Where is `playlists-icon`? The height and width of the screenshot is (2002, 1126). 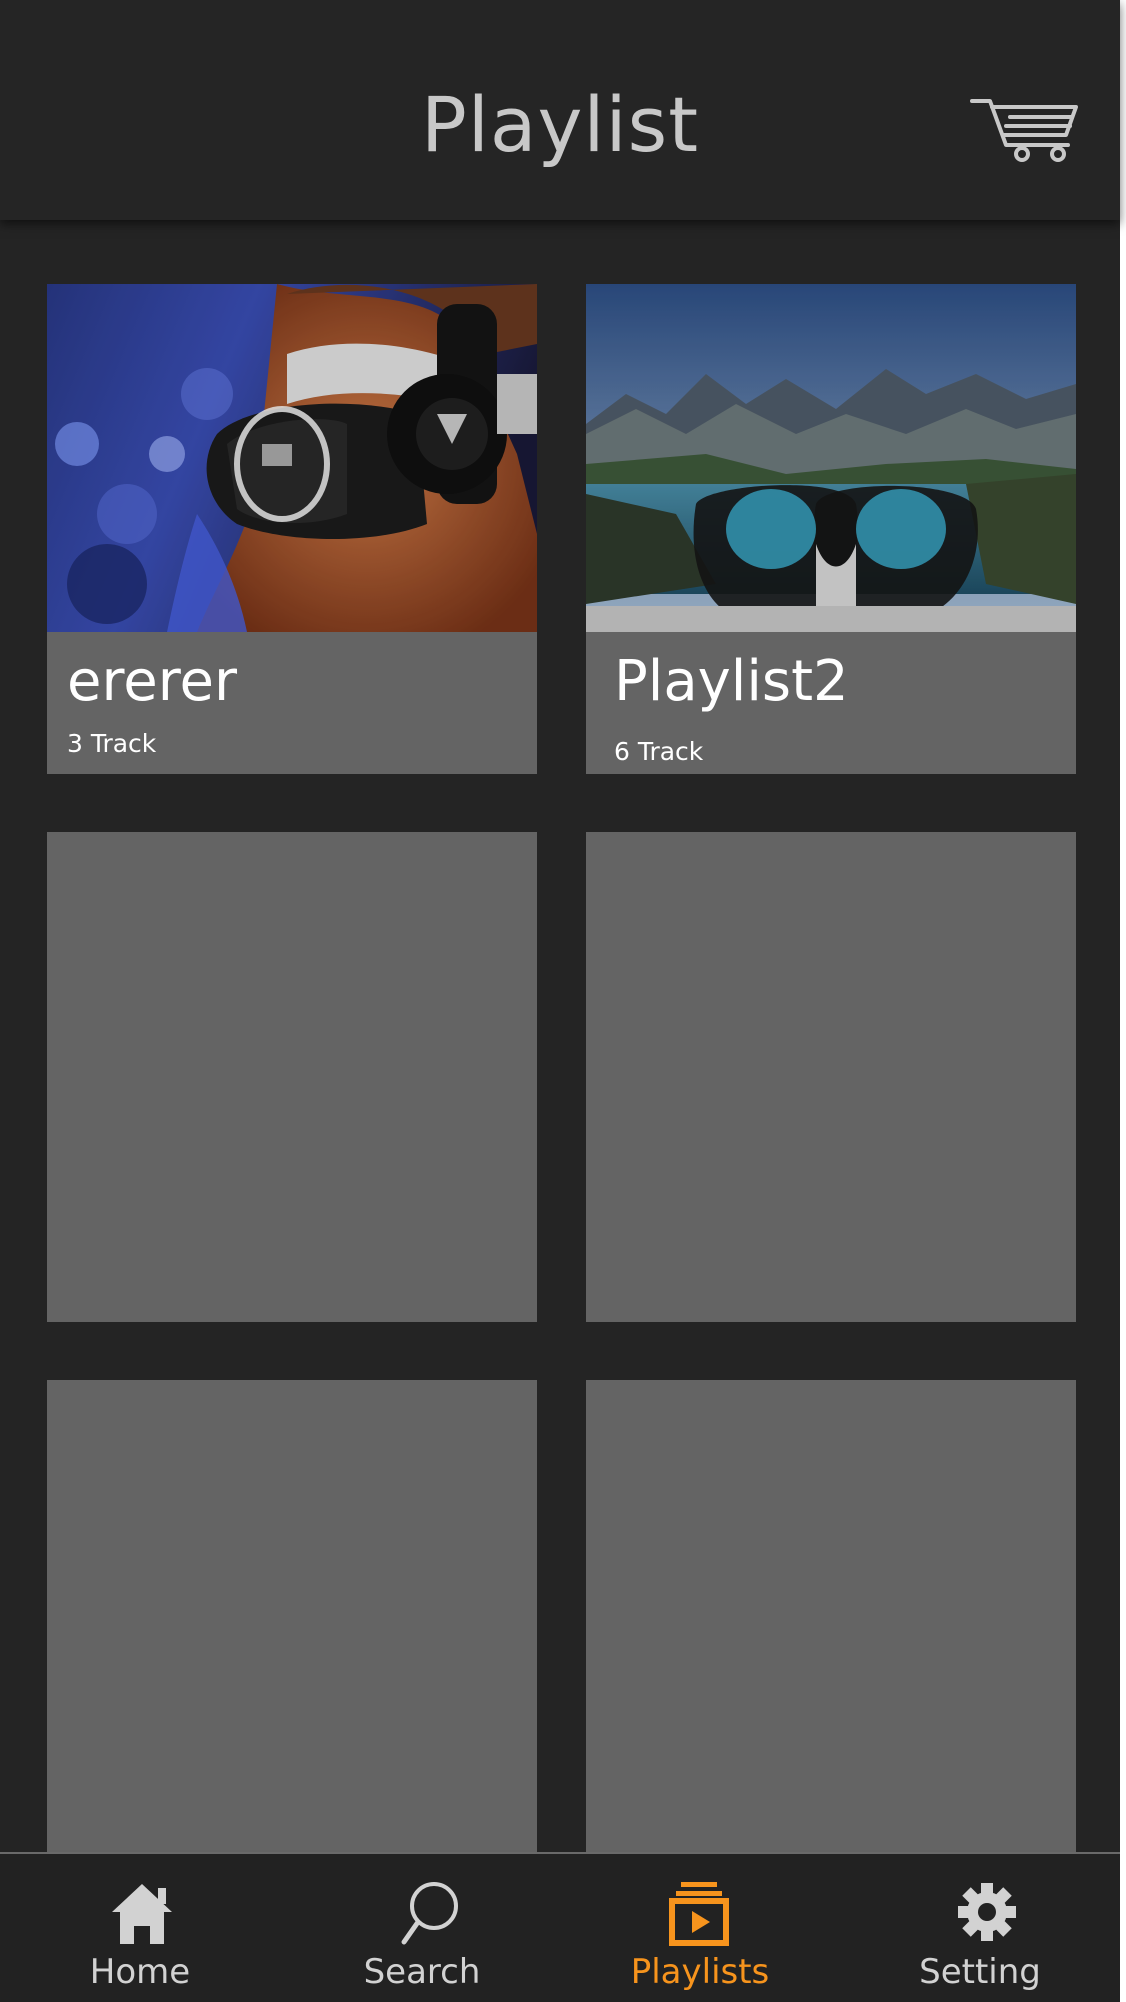 playlists-icon is located at coordinates (699, 1914).